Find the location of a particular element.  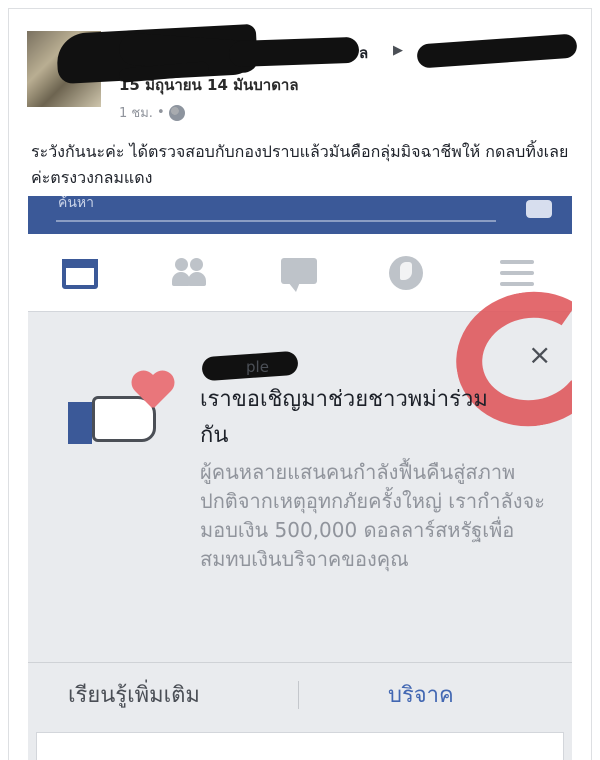

action-divider is located at coordinates (298, 695).